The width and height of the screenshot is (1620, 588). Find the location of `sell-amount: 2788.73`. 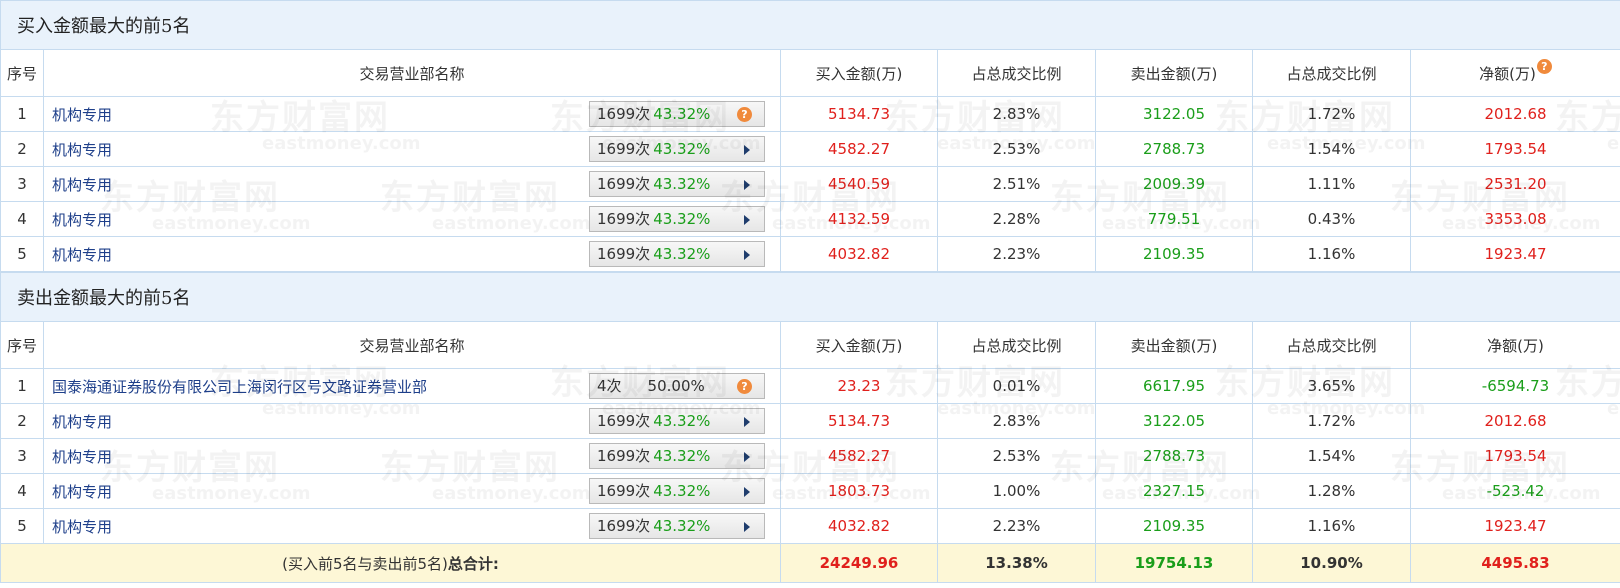

sell-amount: 2788.73 is located at coordinates (1174, 149).